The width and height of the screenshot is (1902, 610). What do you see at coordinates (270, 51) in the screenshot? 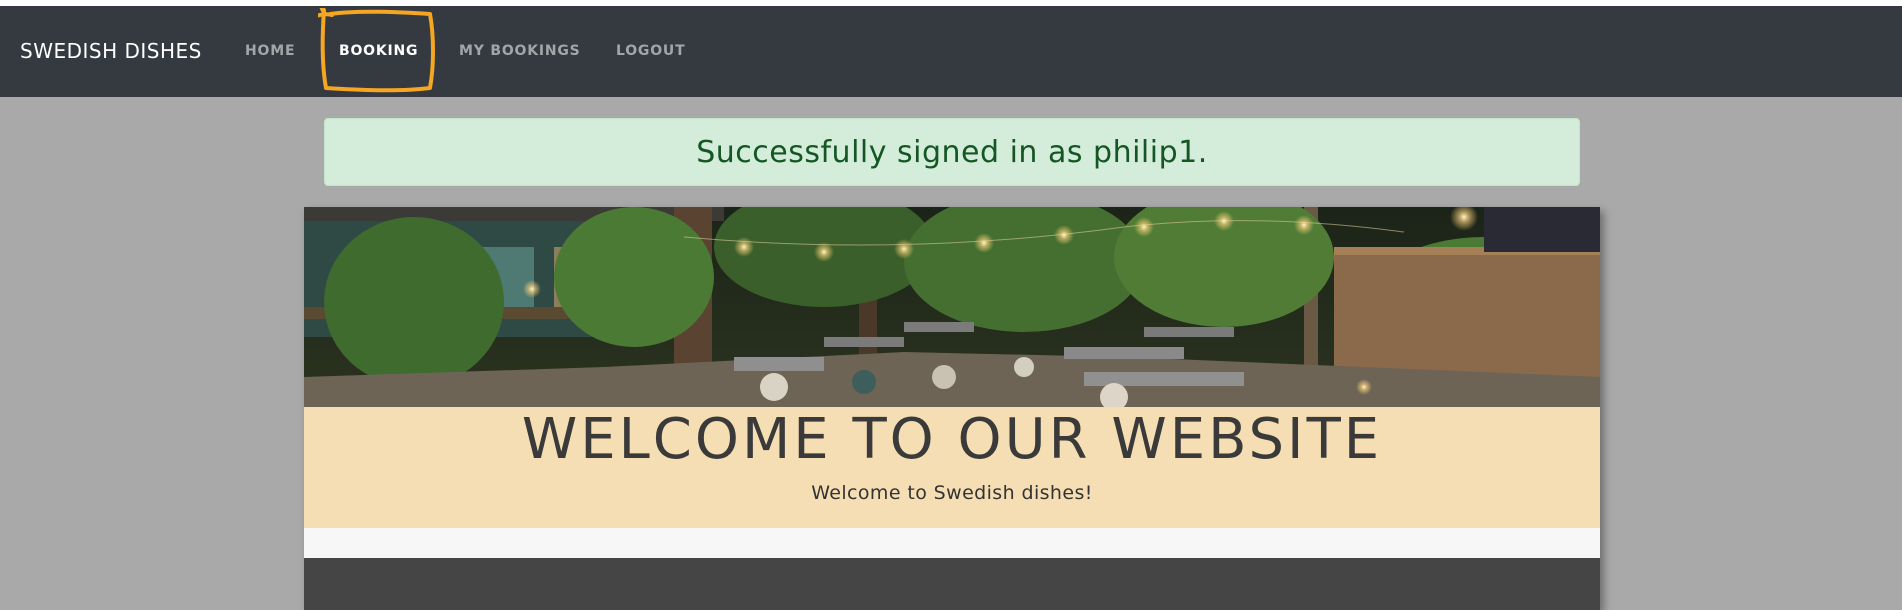
I see `nav-home: HOME` at bounding box center [270, 51].